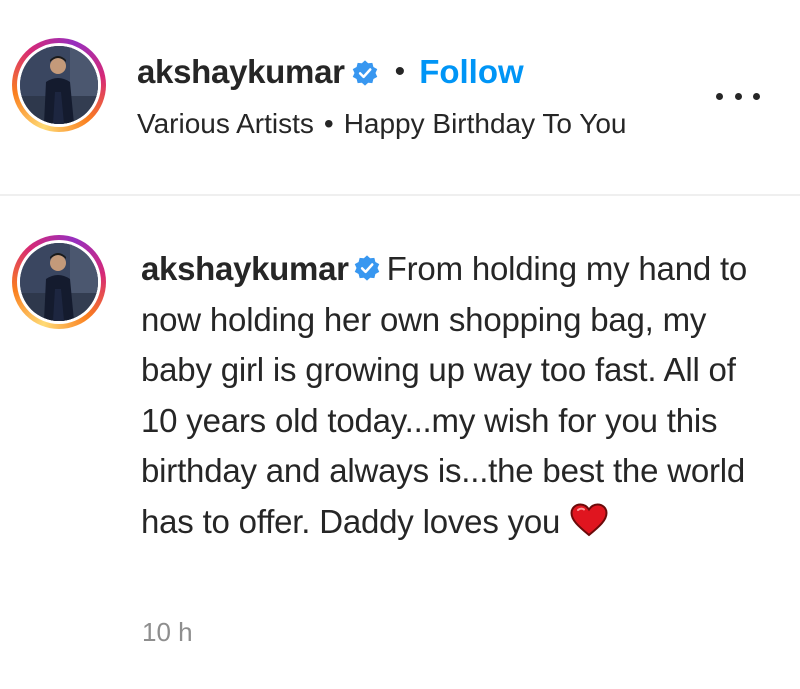 The height and width of the screenshot is (689, 800). I want to click on comment-username-link: akshaykumar, so click(245, 268).